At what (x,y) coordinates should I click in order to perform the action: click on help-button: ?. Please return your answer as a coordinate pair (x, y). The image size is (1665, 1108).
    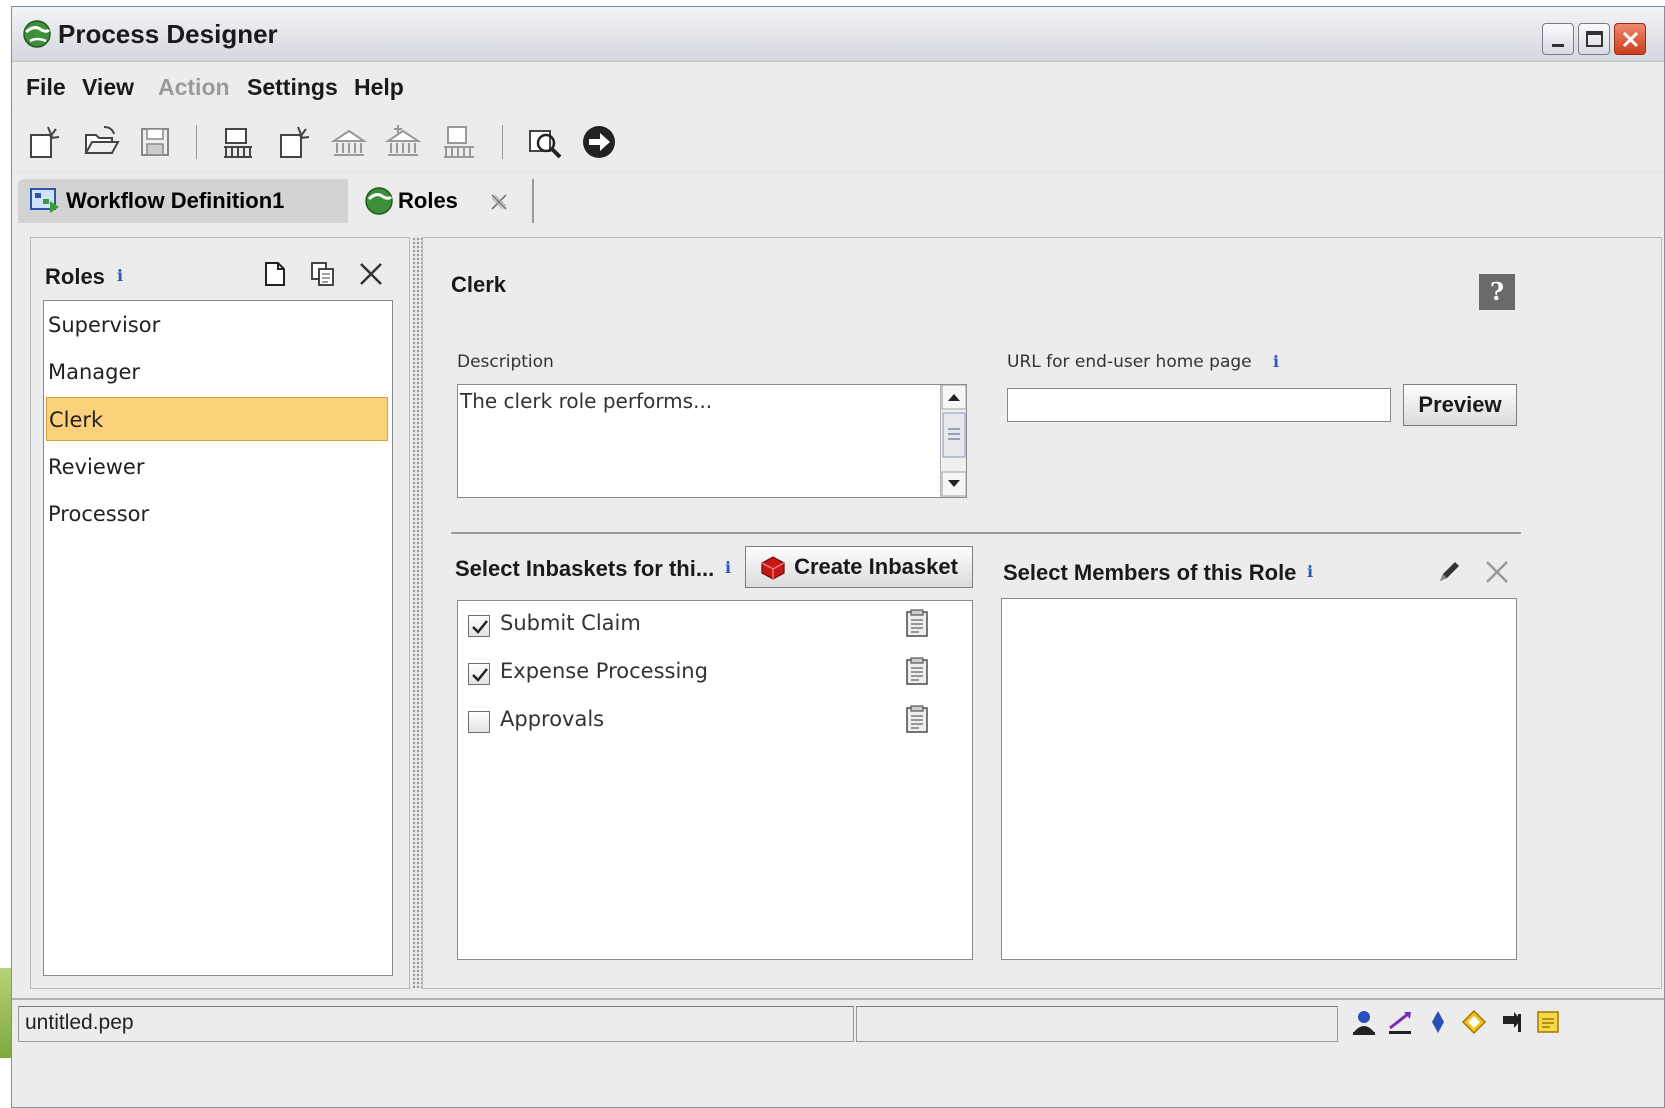
    Looking at the image, I should click on (1497, 292).